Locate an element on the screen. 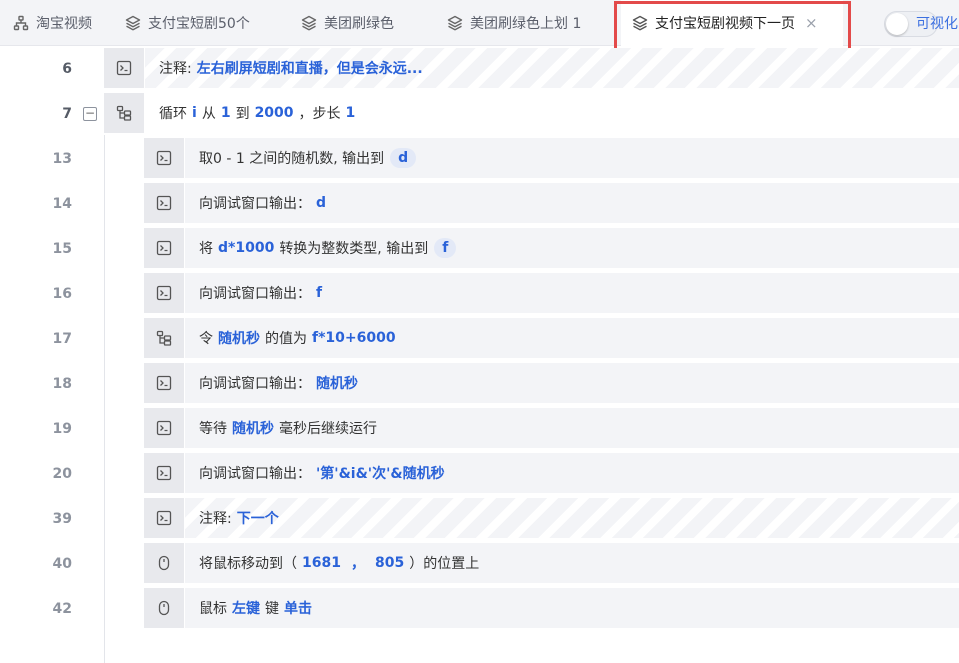  tab-meituan-green: 美团刷绿色 is located at coordinates (347, 23).